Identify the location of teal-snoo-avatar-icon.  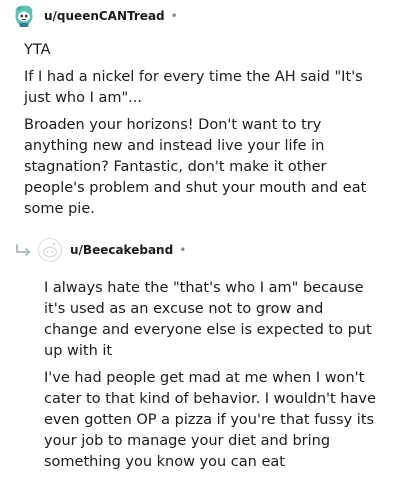
(24, 16).